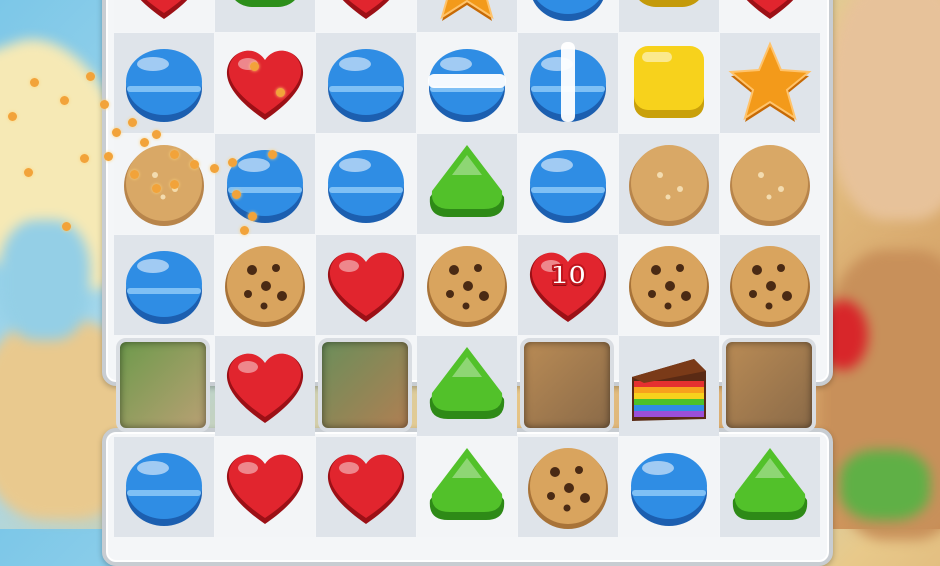 The width and height of the screenshot is (940, 566). What do you see at coordinates (568, 276) in the screenshot?
I see `heart-count-badge: 10` at bounding box center [568, 276].